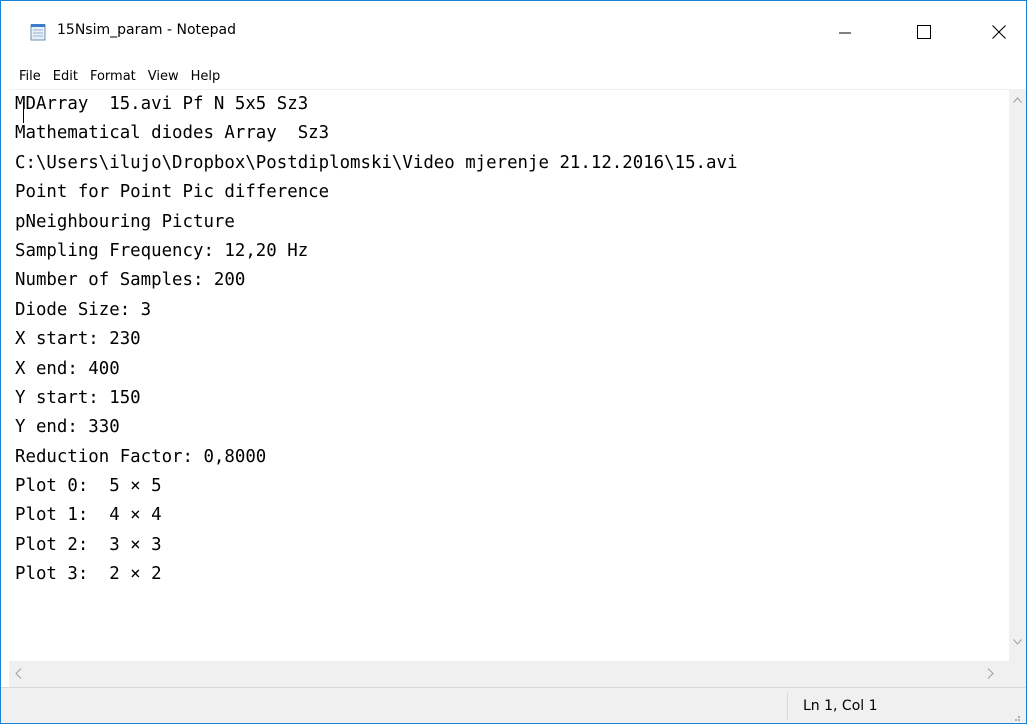 This screenshot has height=724, width=1027. What do you see at coordinates (141, 456) in the screenshot?
I see `text-line: Reduction Factor: 0,8000` at bounding box center [141, 456].